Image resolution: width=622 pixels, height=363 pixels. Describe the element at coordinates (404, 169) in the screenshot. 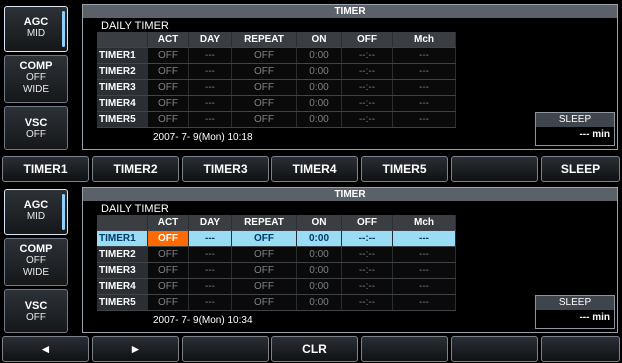

I see `function-key-5: TIMER5` at that location.